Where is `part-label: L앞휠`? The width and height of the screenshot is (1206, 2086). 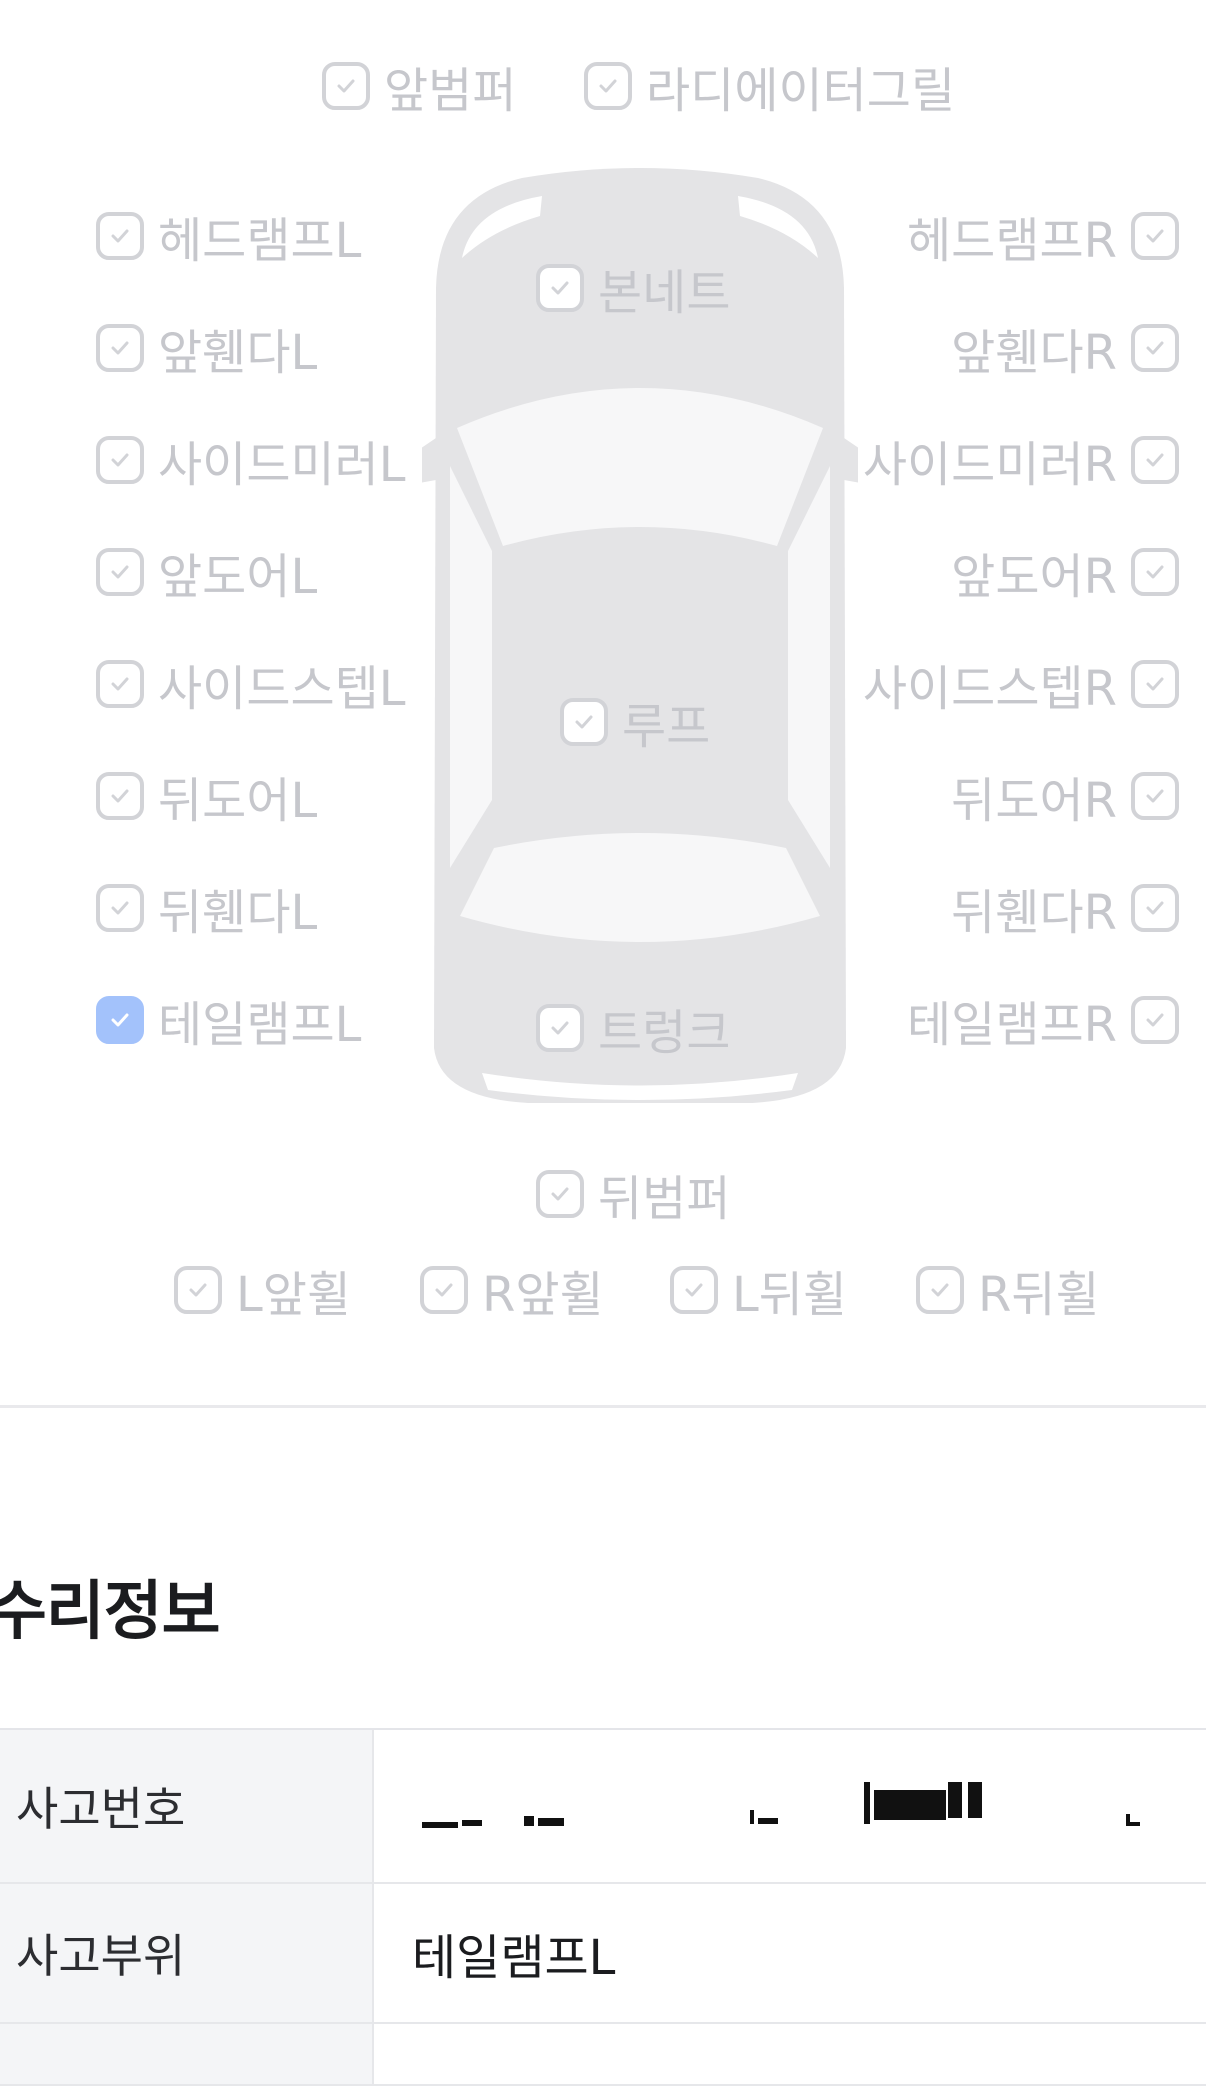
part-label: L앞휠 is located at coordinates (294, 1295).